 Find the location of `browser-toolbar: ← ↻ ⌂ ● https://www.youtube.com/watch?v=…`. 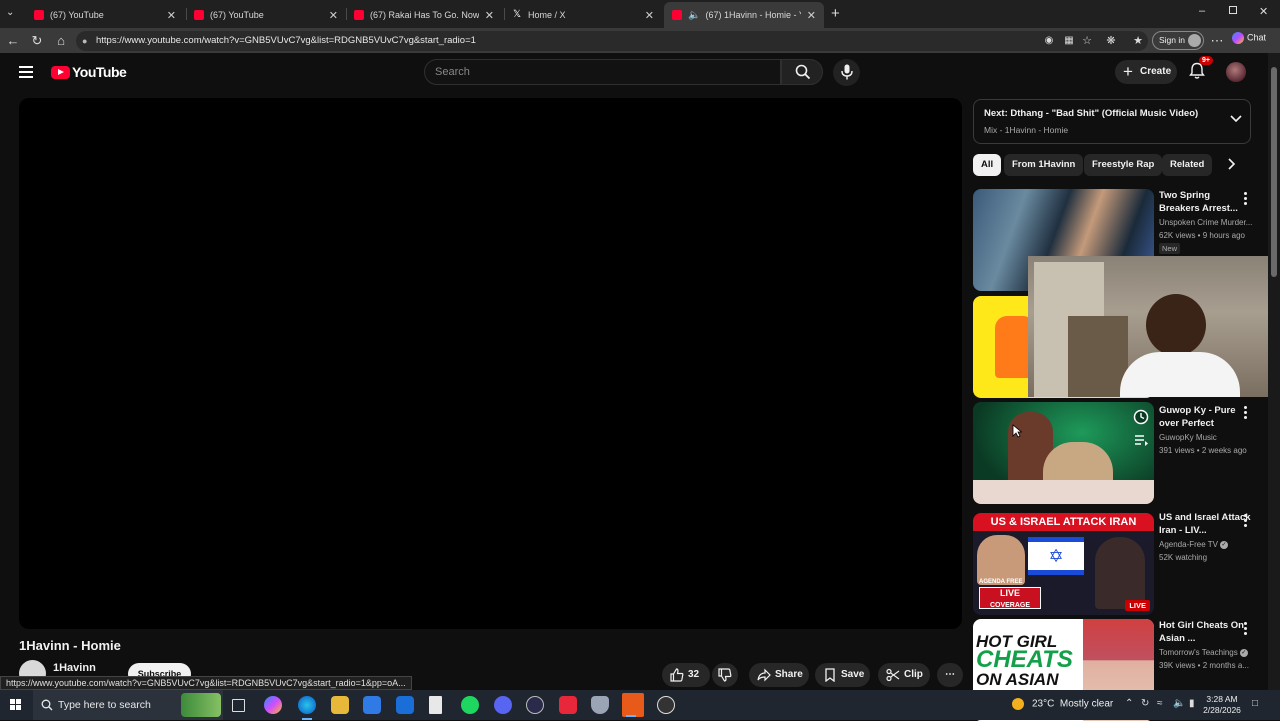

browser-toolbar: ← ↻ ⌂ ● https://www.youtube.com/watch?v=… is located at coordinates (640, 40).